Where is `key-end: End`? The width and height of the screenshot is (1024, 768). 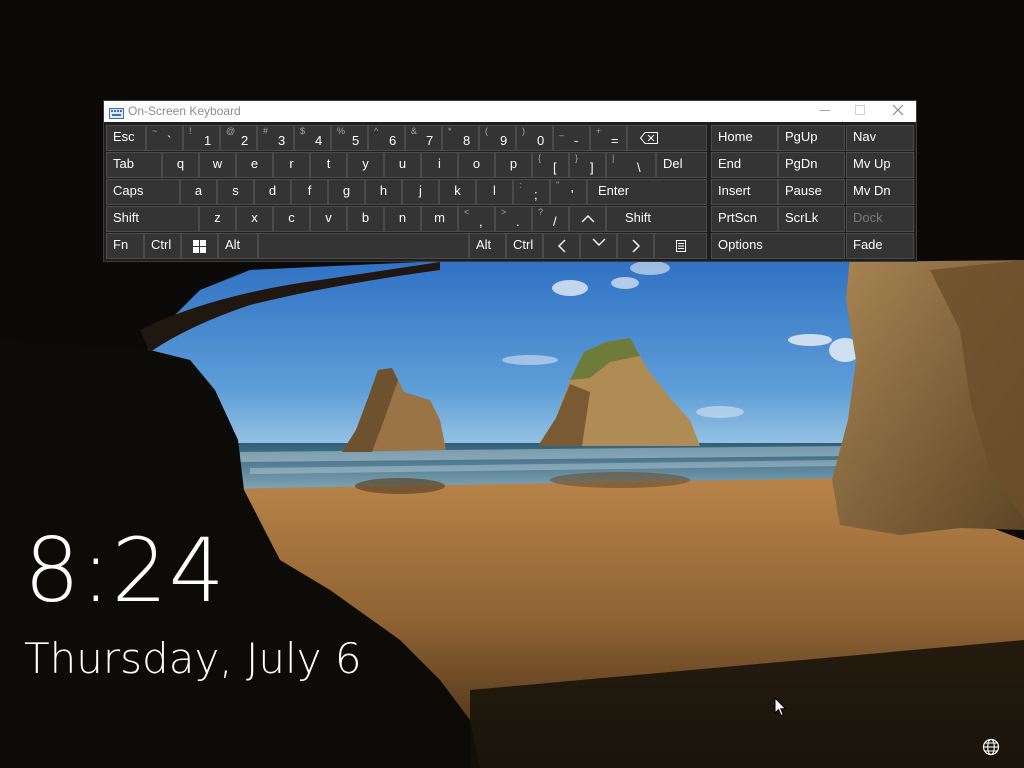 key-end: End is located at coordinates (744, 165).